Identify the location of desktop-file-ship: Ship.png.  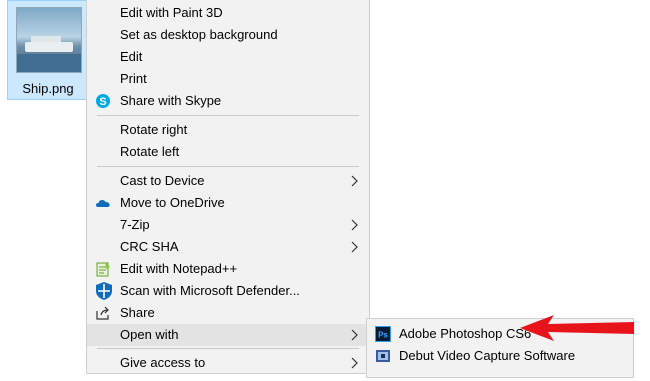
(48, 50).